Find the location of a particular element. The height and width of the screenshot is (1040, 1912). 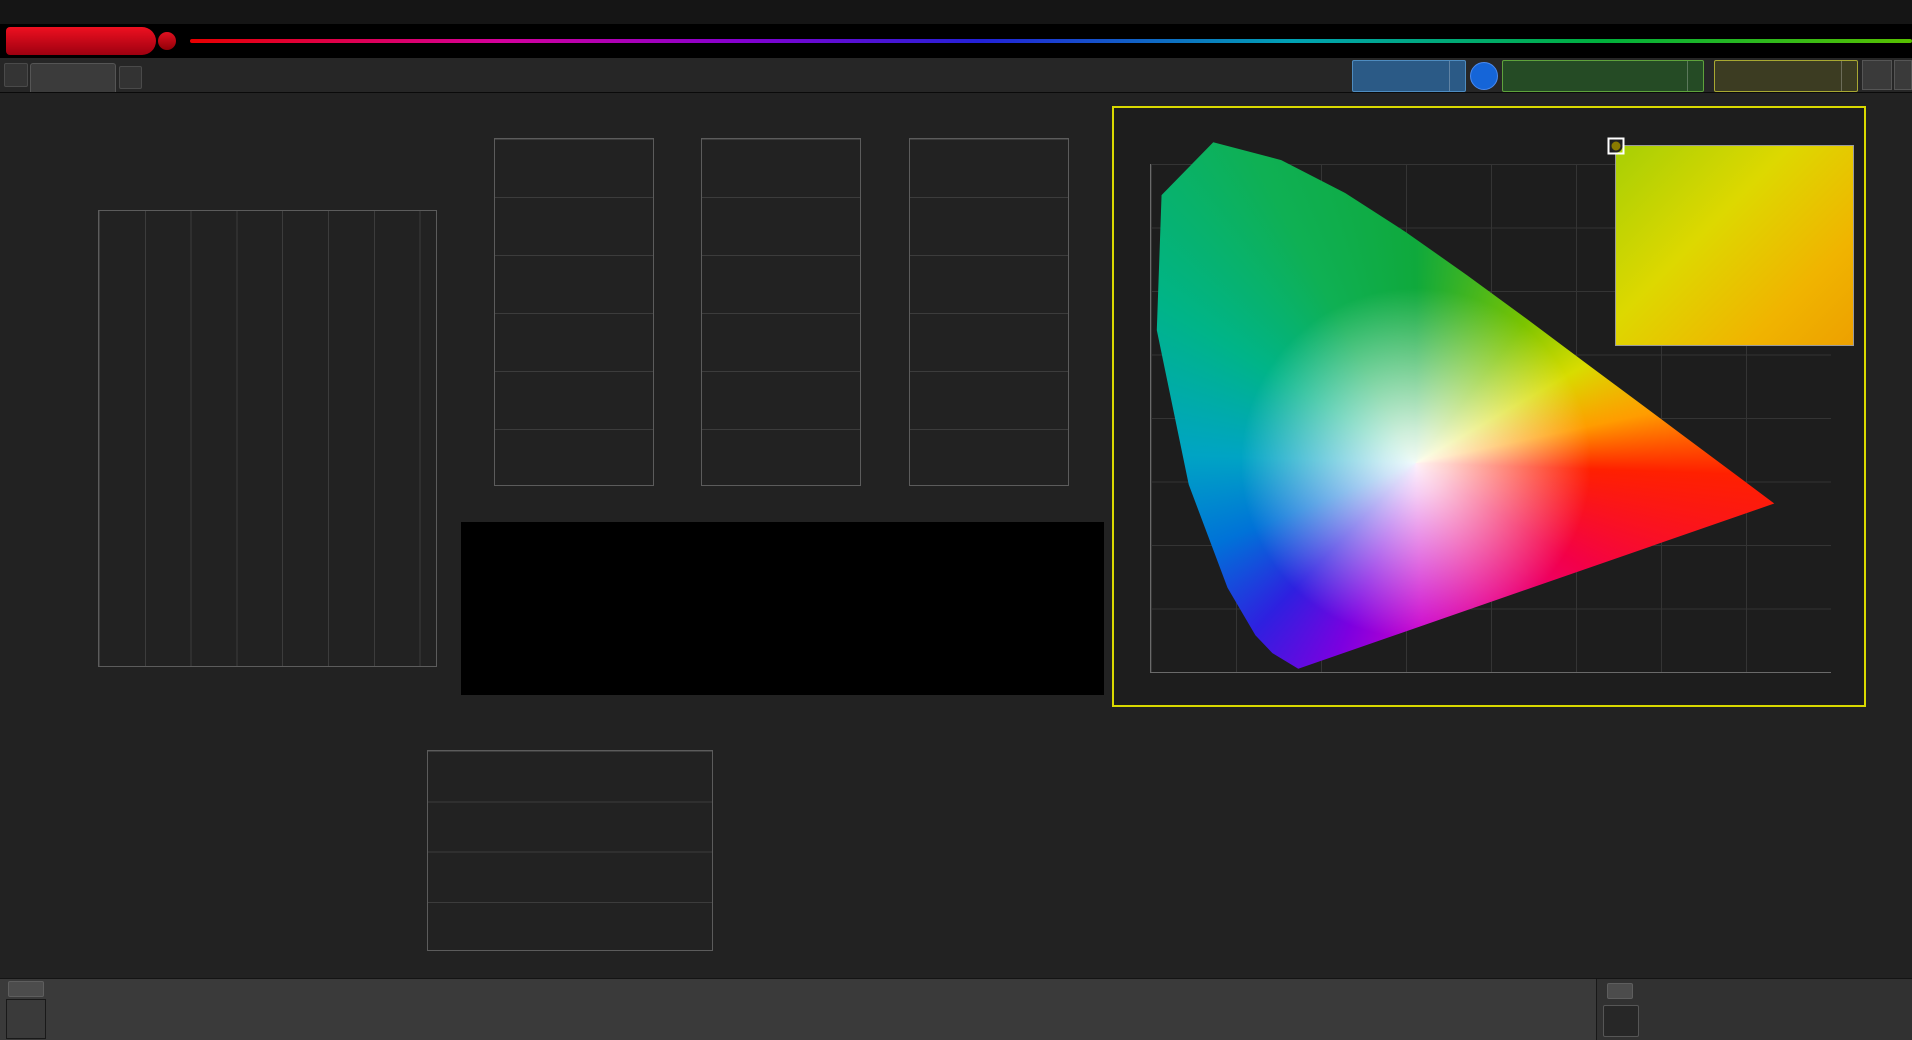

inset-measurement-dot is located at coordinates (1616, 146).